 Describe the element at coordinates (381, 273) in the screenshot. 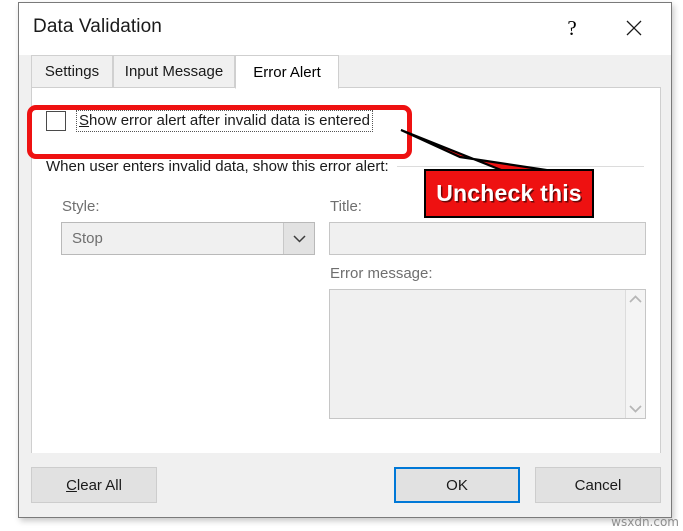

I see `error-message-label: Error message:` at that location.